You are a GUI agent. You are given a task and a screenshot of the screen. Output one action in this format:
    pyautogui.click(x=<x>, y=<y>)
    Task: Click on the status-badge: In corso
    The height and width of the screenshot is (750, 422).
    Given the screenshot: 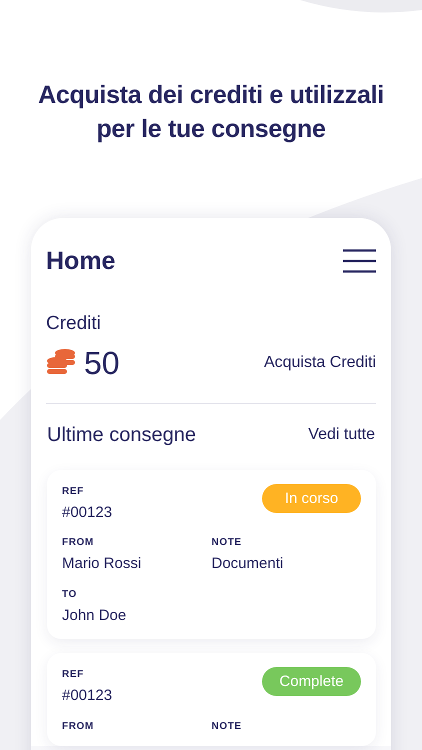 What is the action you would take?
    pyautogui.click(x=311, y=498)
    